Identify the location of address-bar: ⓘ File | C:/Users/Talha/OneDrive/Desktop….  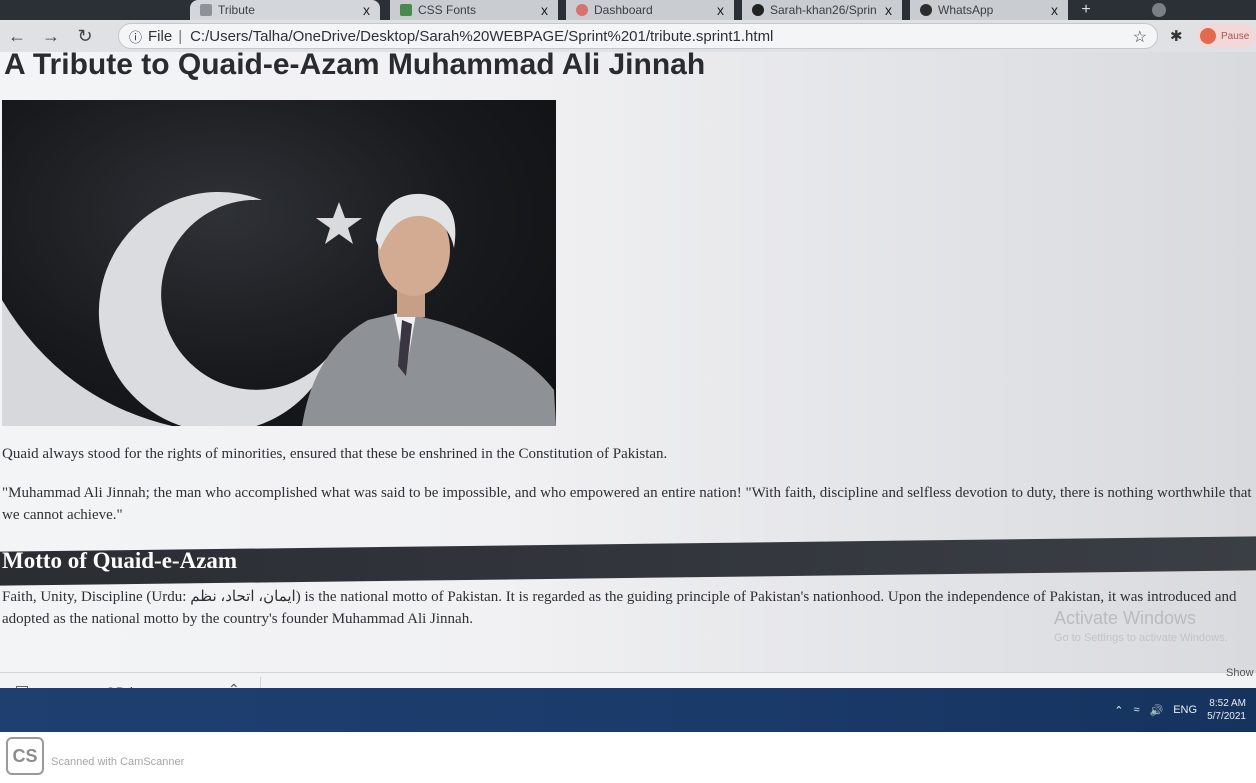
(638, 36).